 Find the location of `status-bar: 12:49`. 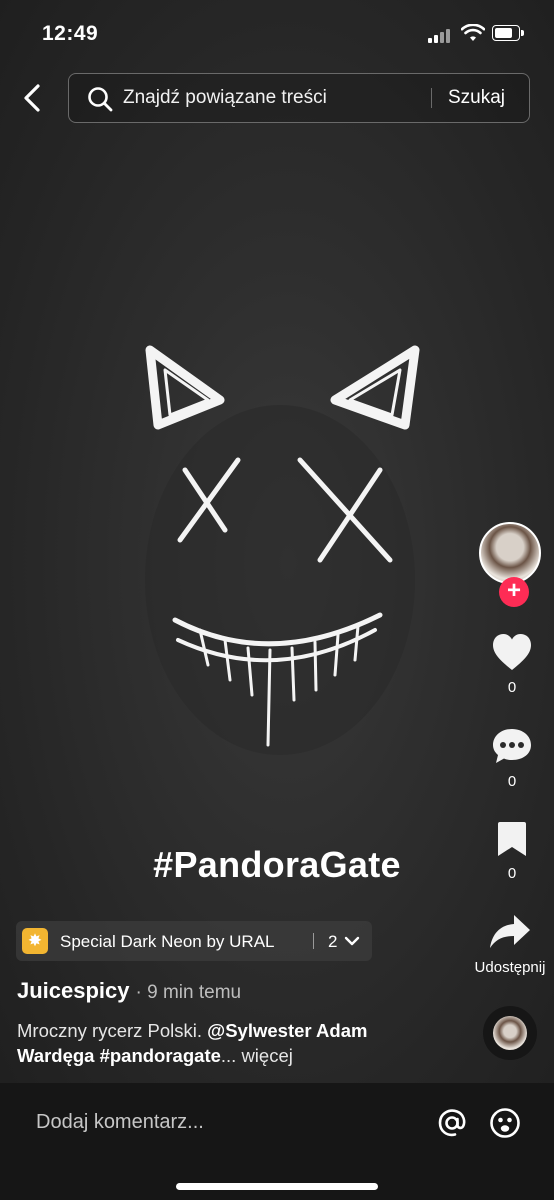

status-bar: 12:49 is located at coordinates (277, 35).